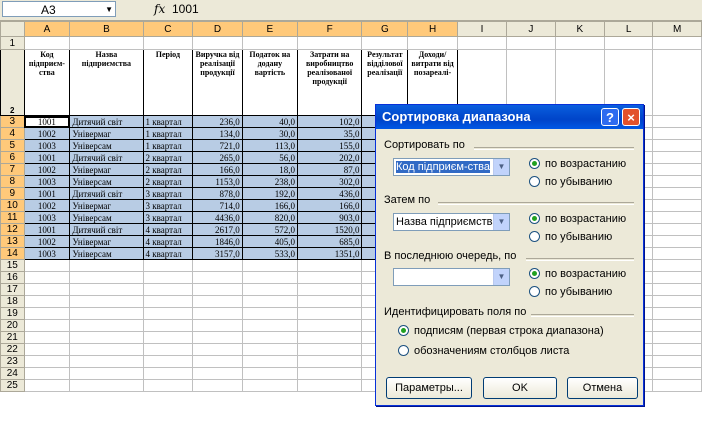 This screenshot has width=702, height=423. Describe the element at coordinates (168, 241) in the screenshot. I see `period-cell: 4 квартал` at that location.